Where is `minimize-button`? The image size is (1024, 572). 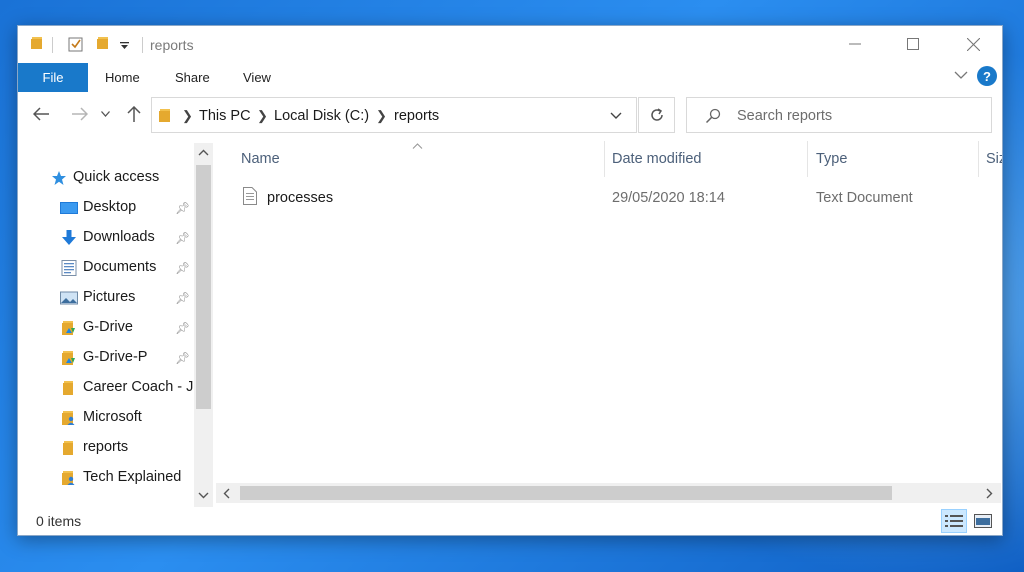
minimize-button is located at coordinates (855, 44).